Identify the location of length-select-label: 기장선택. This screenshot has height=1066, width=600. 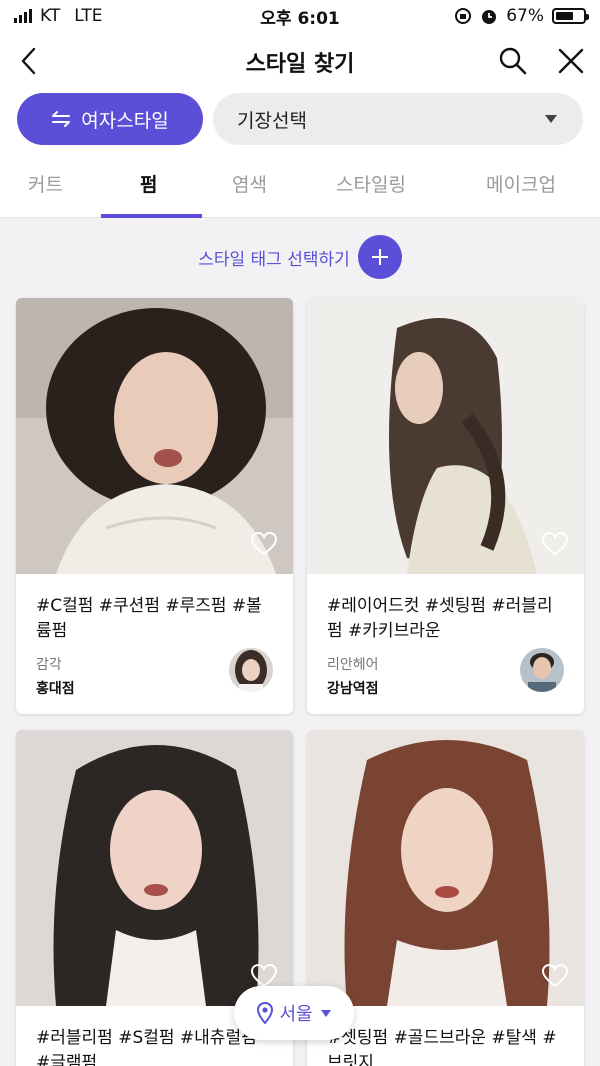
(272, 120).